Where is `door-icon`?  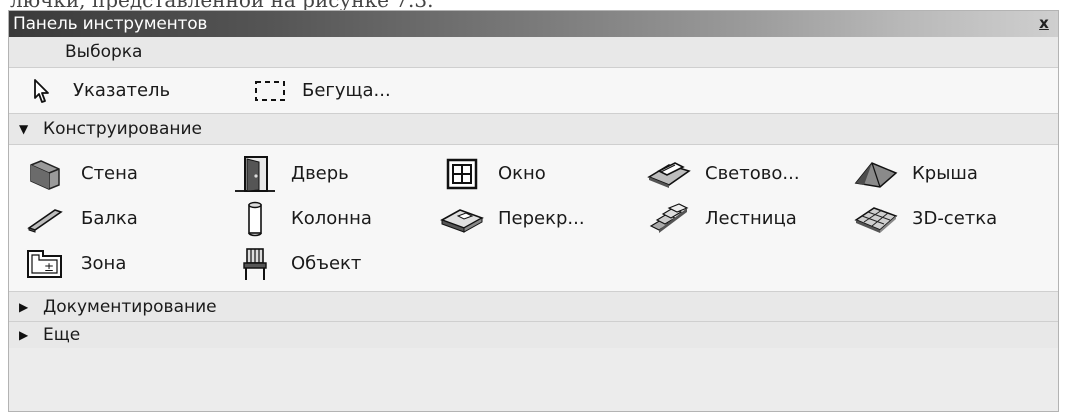
door-icon is located at coordinates (255, 173).